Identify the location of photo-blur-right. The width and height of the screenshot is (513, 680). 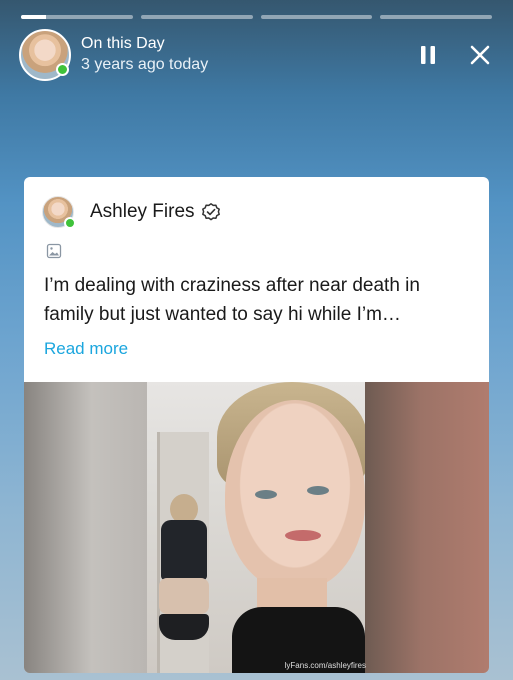
(427, 527).